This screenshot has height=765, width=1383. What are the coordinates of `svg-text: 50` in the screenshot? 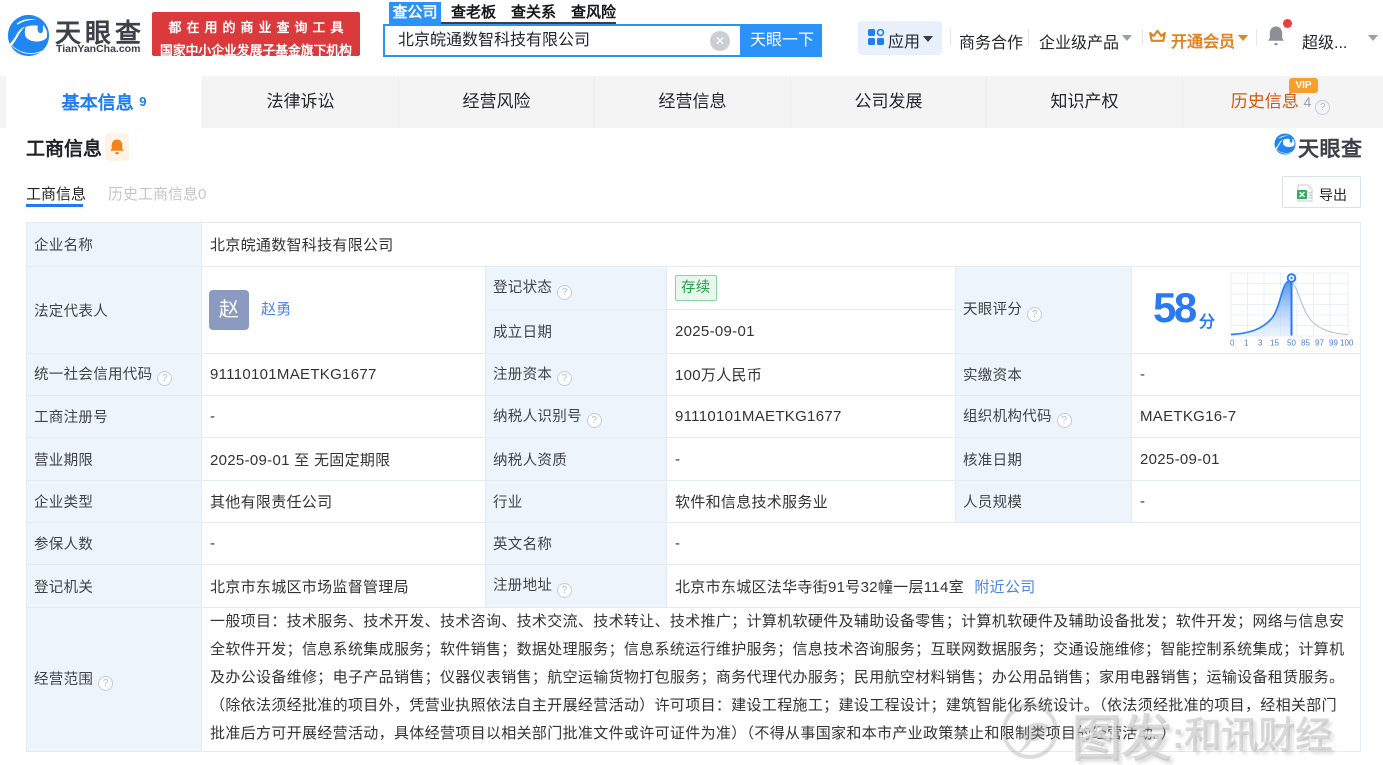 It's located at (1291, 343).